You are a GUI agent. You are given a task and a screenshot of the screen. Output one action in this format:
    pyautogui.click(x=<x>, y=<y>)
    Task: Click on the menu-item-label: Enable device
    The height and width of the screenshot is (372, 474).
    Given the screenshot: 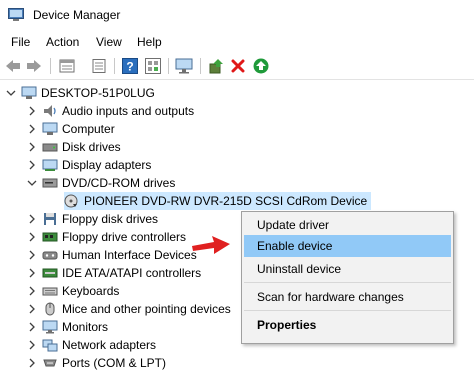 What is the action you would take?
    pyautogui.click(x=295, y=246)
    